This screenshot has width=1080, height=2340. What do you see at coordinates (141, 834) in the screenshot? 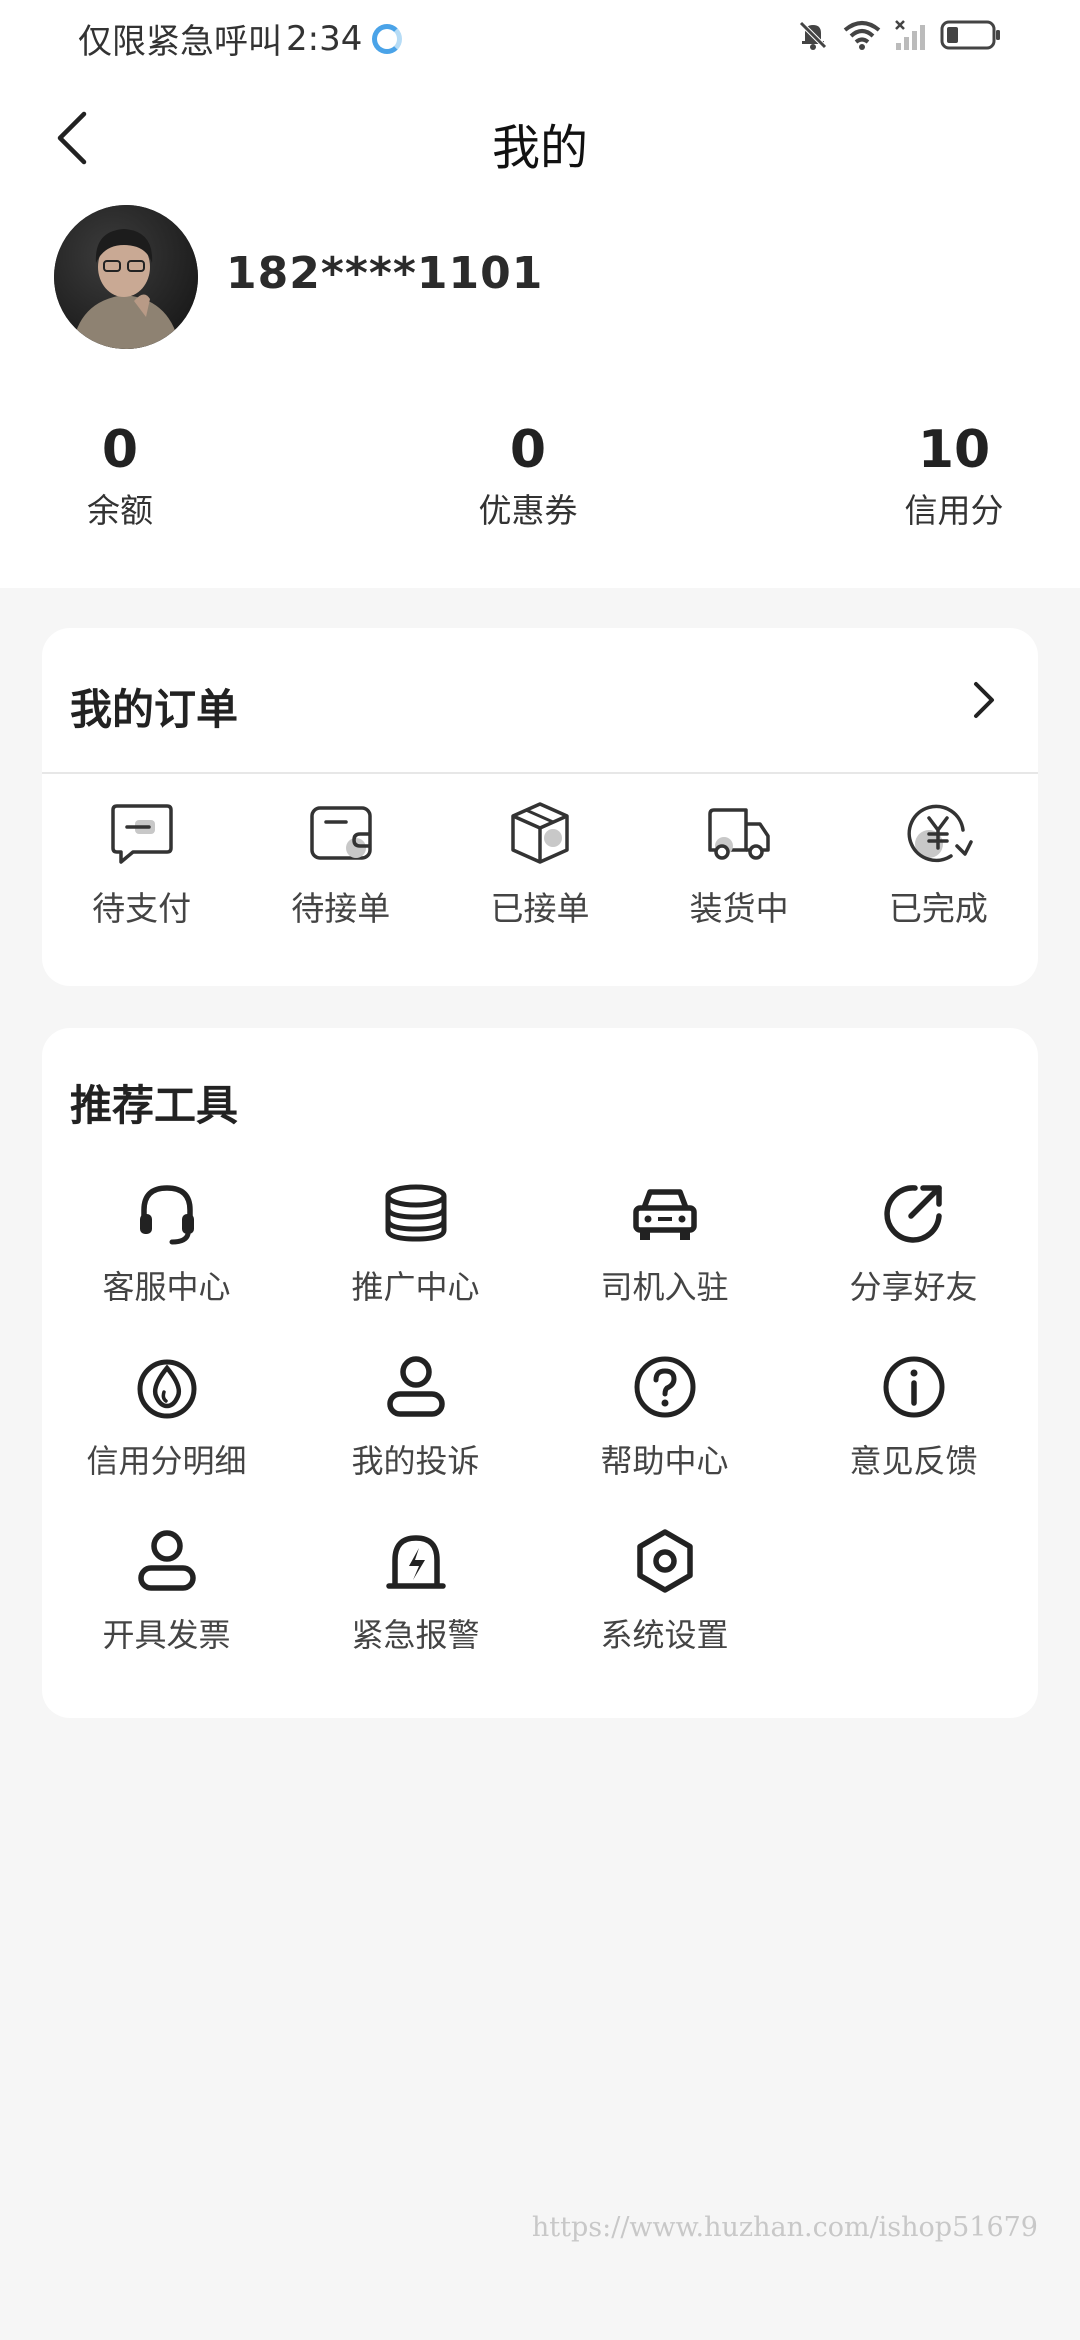
I see `pending-payment-icon` at bounding box center [141, 834].